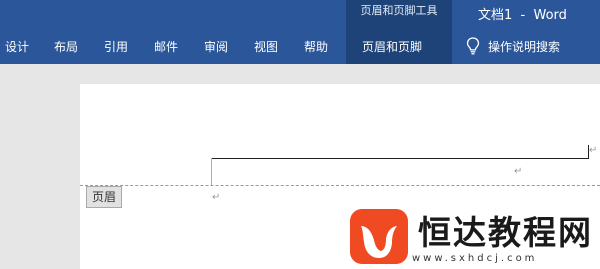 This screenshot has width=600, height=269. What do you see at coordinates (522, 15) in the screenshot?
I see `window-title: 文档1 - Word` at bounding box center [522, 15].